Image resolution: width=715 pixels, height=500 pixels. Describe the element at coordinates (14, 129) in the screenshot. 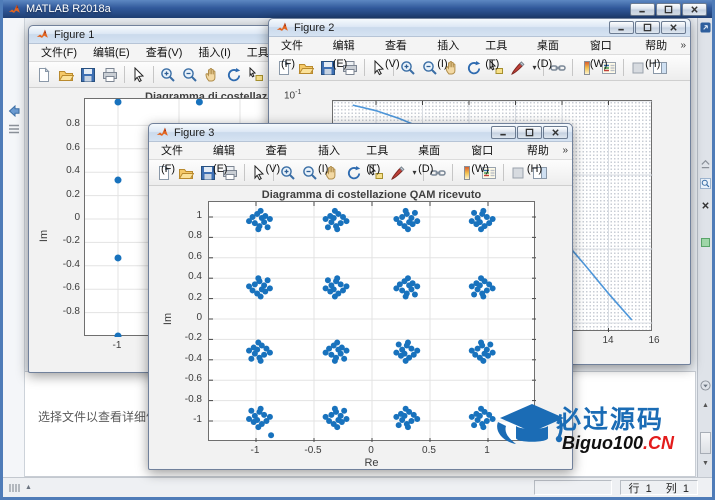

I see `list-icon` at that location.